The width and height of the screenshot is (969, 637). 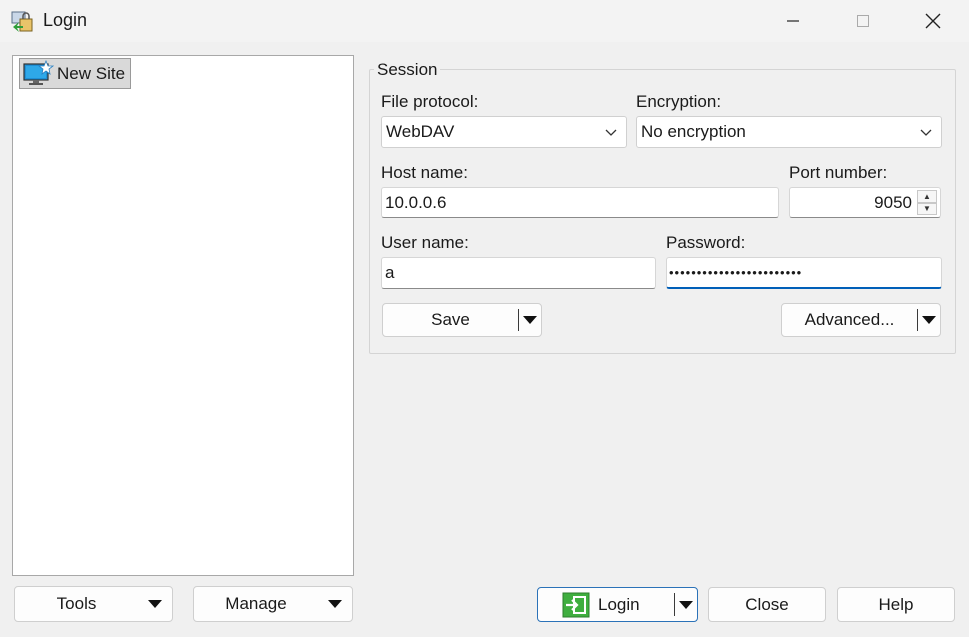 I want to click on session-legend: Session, so click(x=407, y=70).